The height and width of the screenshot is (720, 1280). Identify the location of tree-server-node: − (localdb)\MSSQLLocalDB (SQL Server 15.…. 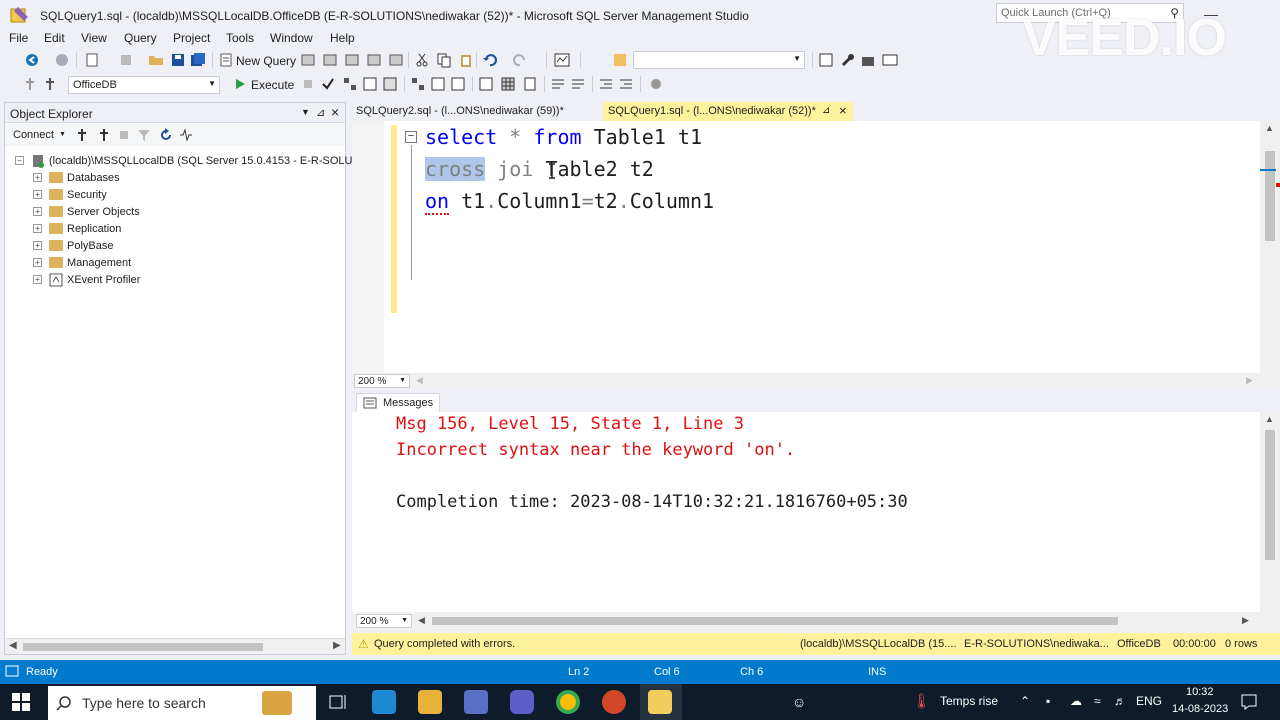
(187, 161).